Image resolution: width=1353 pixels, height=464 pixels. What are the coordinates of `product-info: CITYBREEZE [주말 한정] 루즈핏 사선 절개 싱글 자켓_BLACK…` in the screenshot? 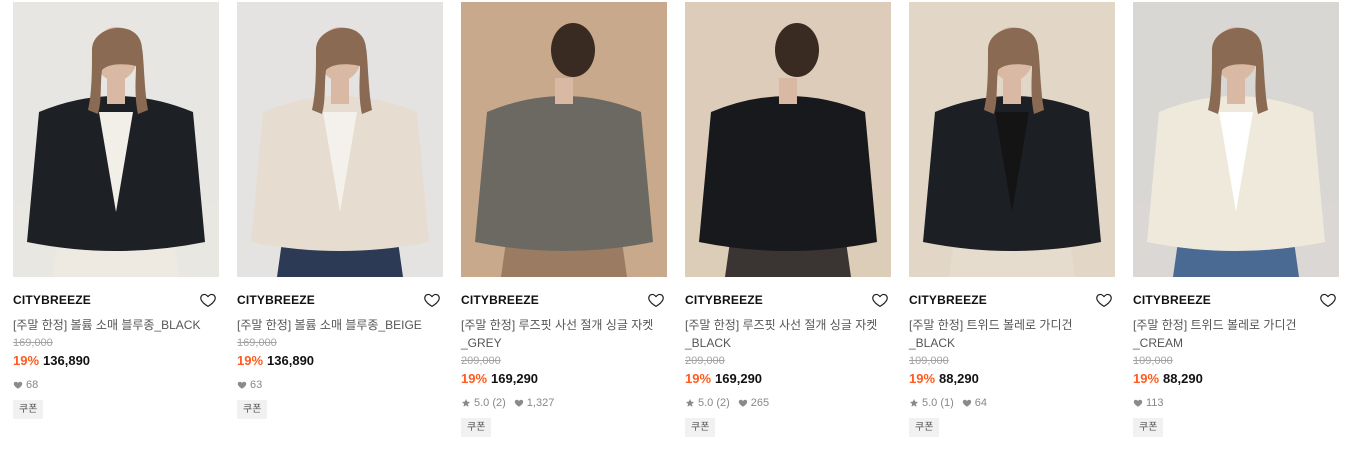 It's located at (788, 357).